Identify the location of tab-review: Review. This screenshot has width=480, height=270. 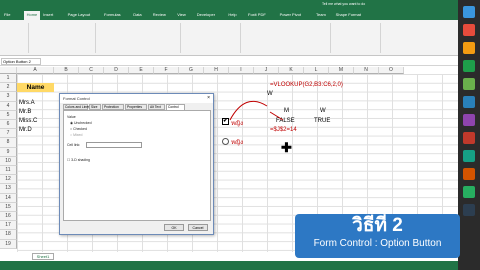
(159, 14).